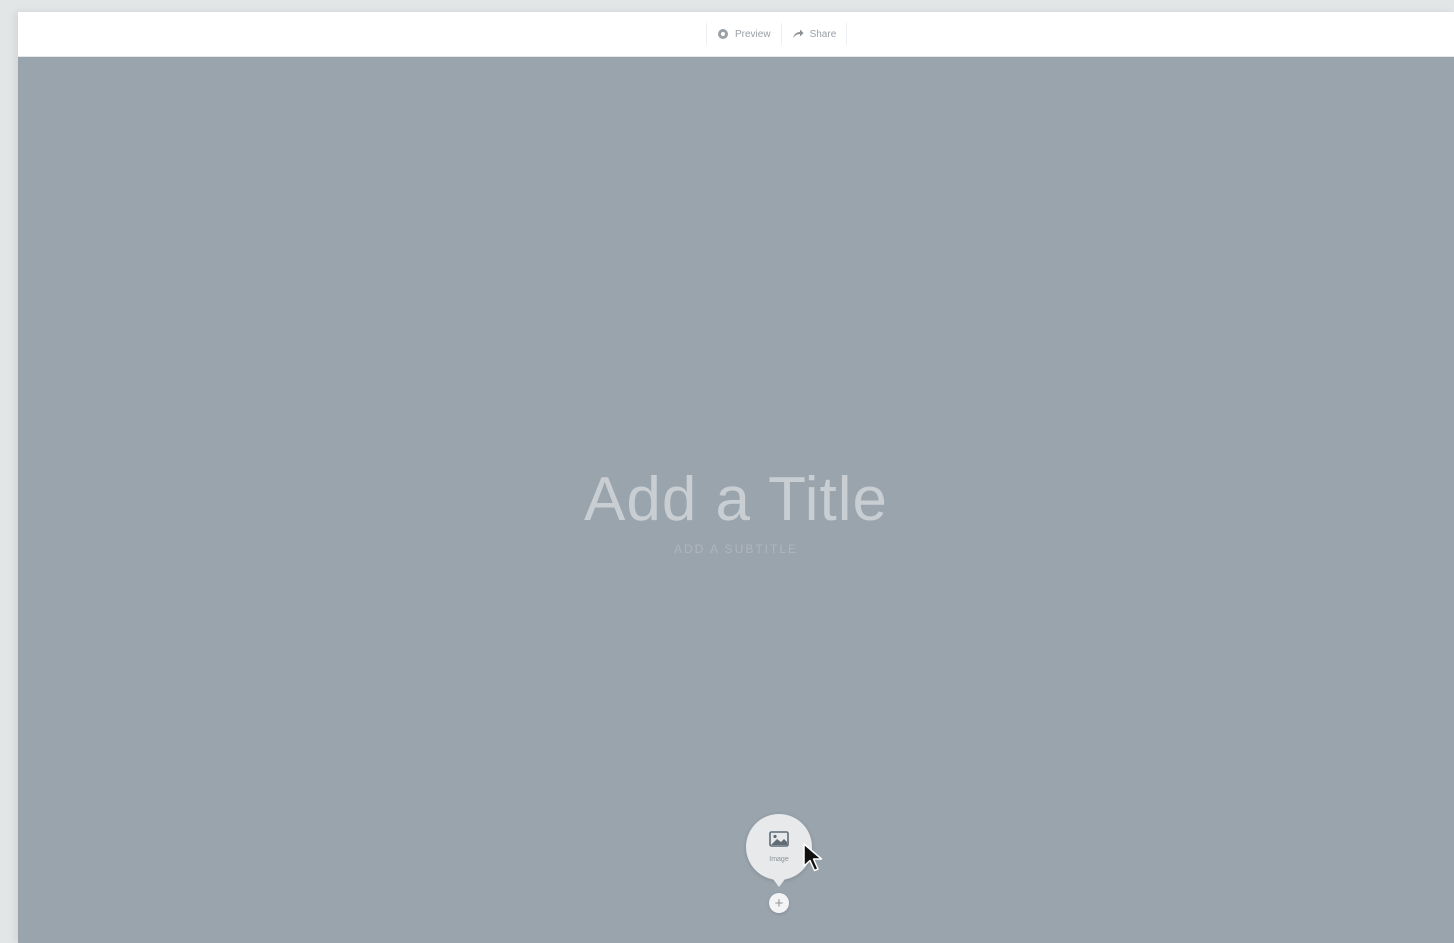 Image resolution: width=1454 pixels, height=943 pixels. I want to click on share-label: Share, so click(823, 34).